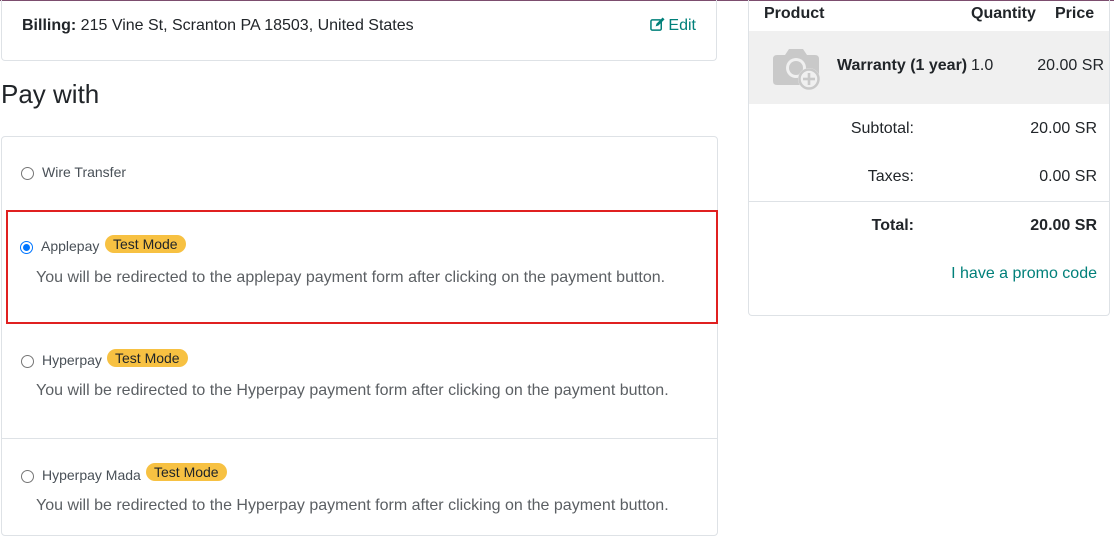  Describe the element at coordinates (1063, 128) in the screenshot. I see `subtotal-value: 20.00 SR` at that location.